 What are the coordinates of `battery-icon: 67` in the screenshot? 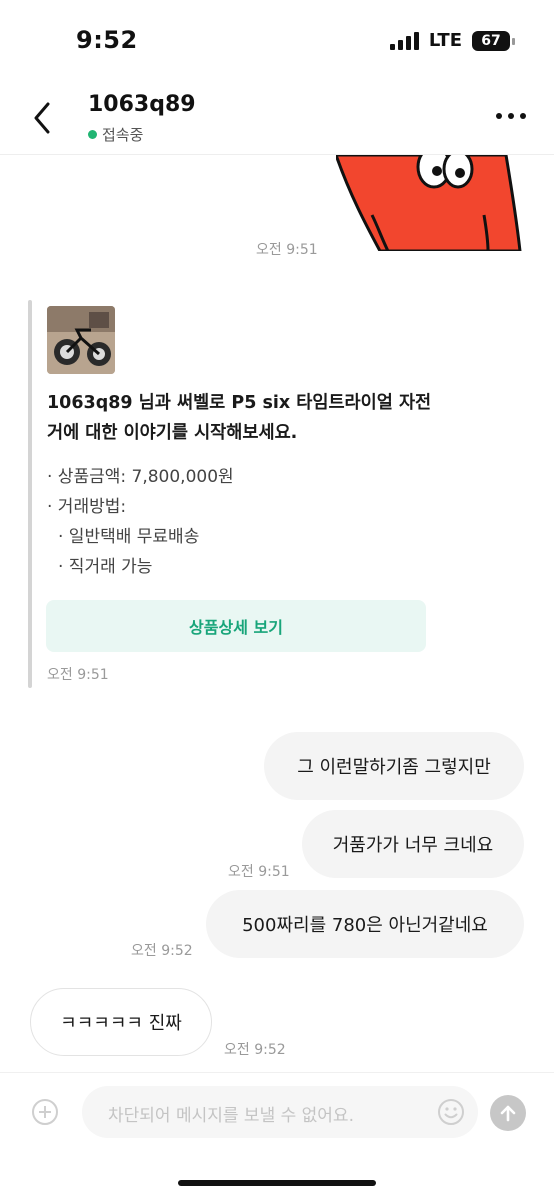 It's located at (493, 40).